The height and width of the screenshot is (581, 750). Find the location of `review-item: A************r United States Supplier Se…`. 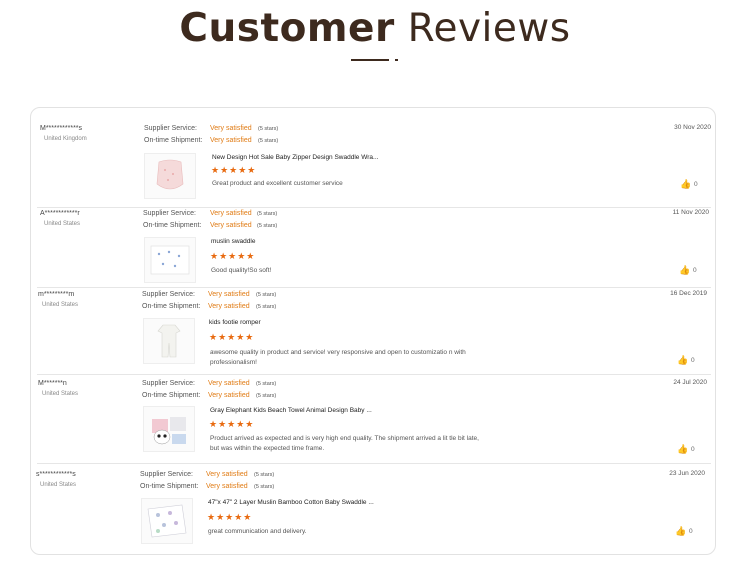

review-item: A************r United States Supplier Se… is located at coordinates (373, 243).